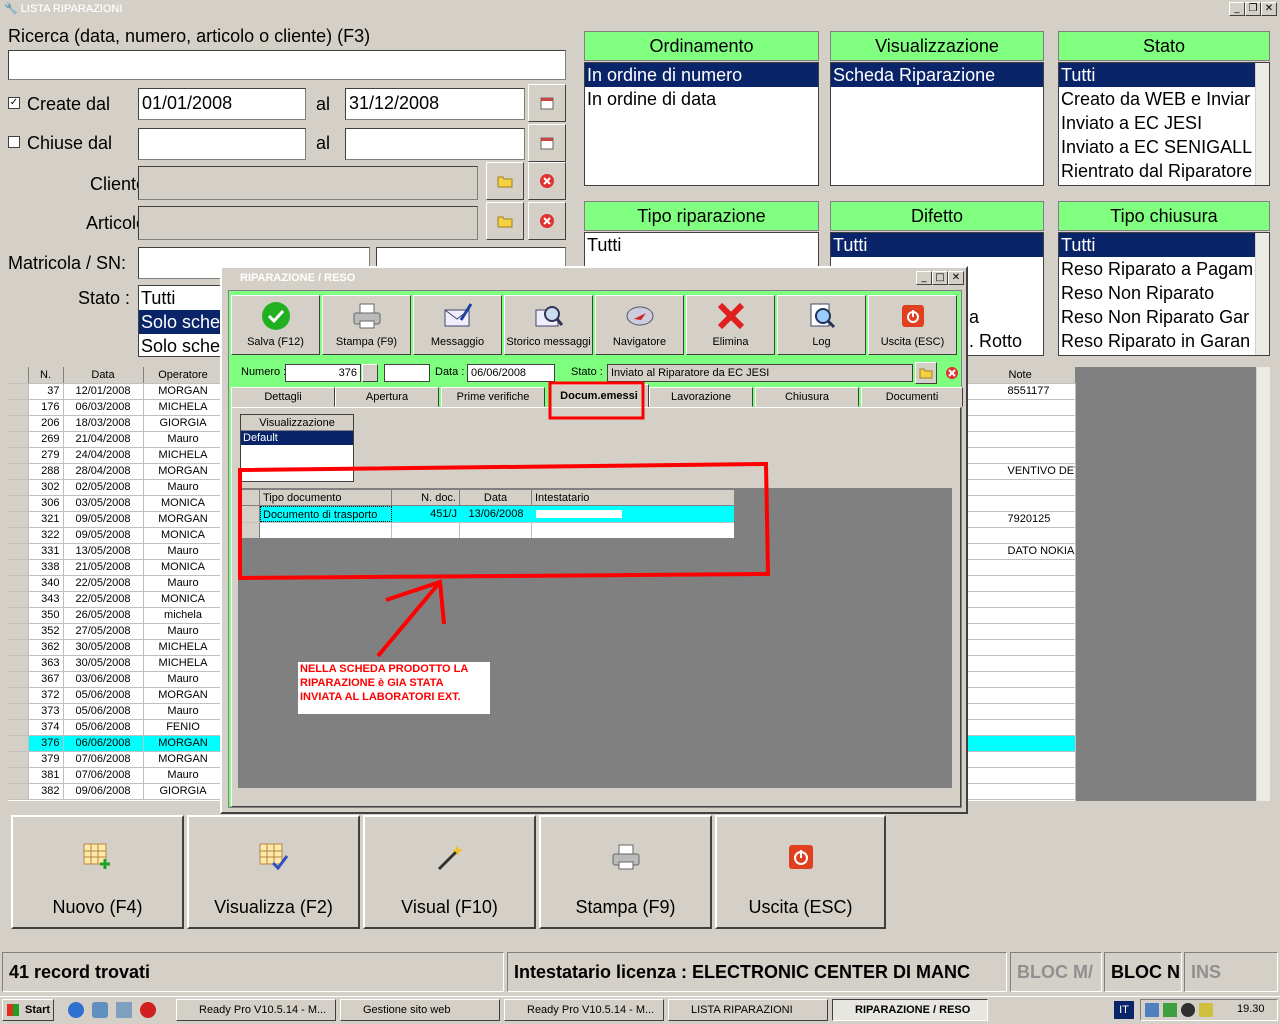 The width and height of the screenshot is (1280, 1024). I want to click on annotation-overlay, so click(504, 519).